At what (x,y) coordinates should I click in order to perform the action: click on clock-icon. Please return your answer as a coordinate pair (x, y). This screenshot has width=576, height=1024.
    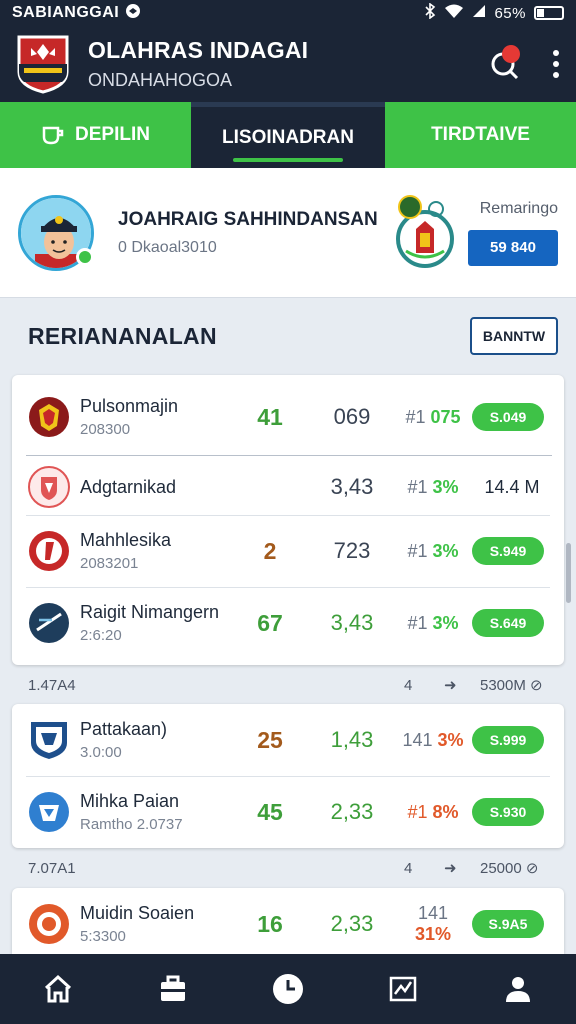
    Looking at the image, I should click on (287, 989).